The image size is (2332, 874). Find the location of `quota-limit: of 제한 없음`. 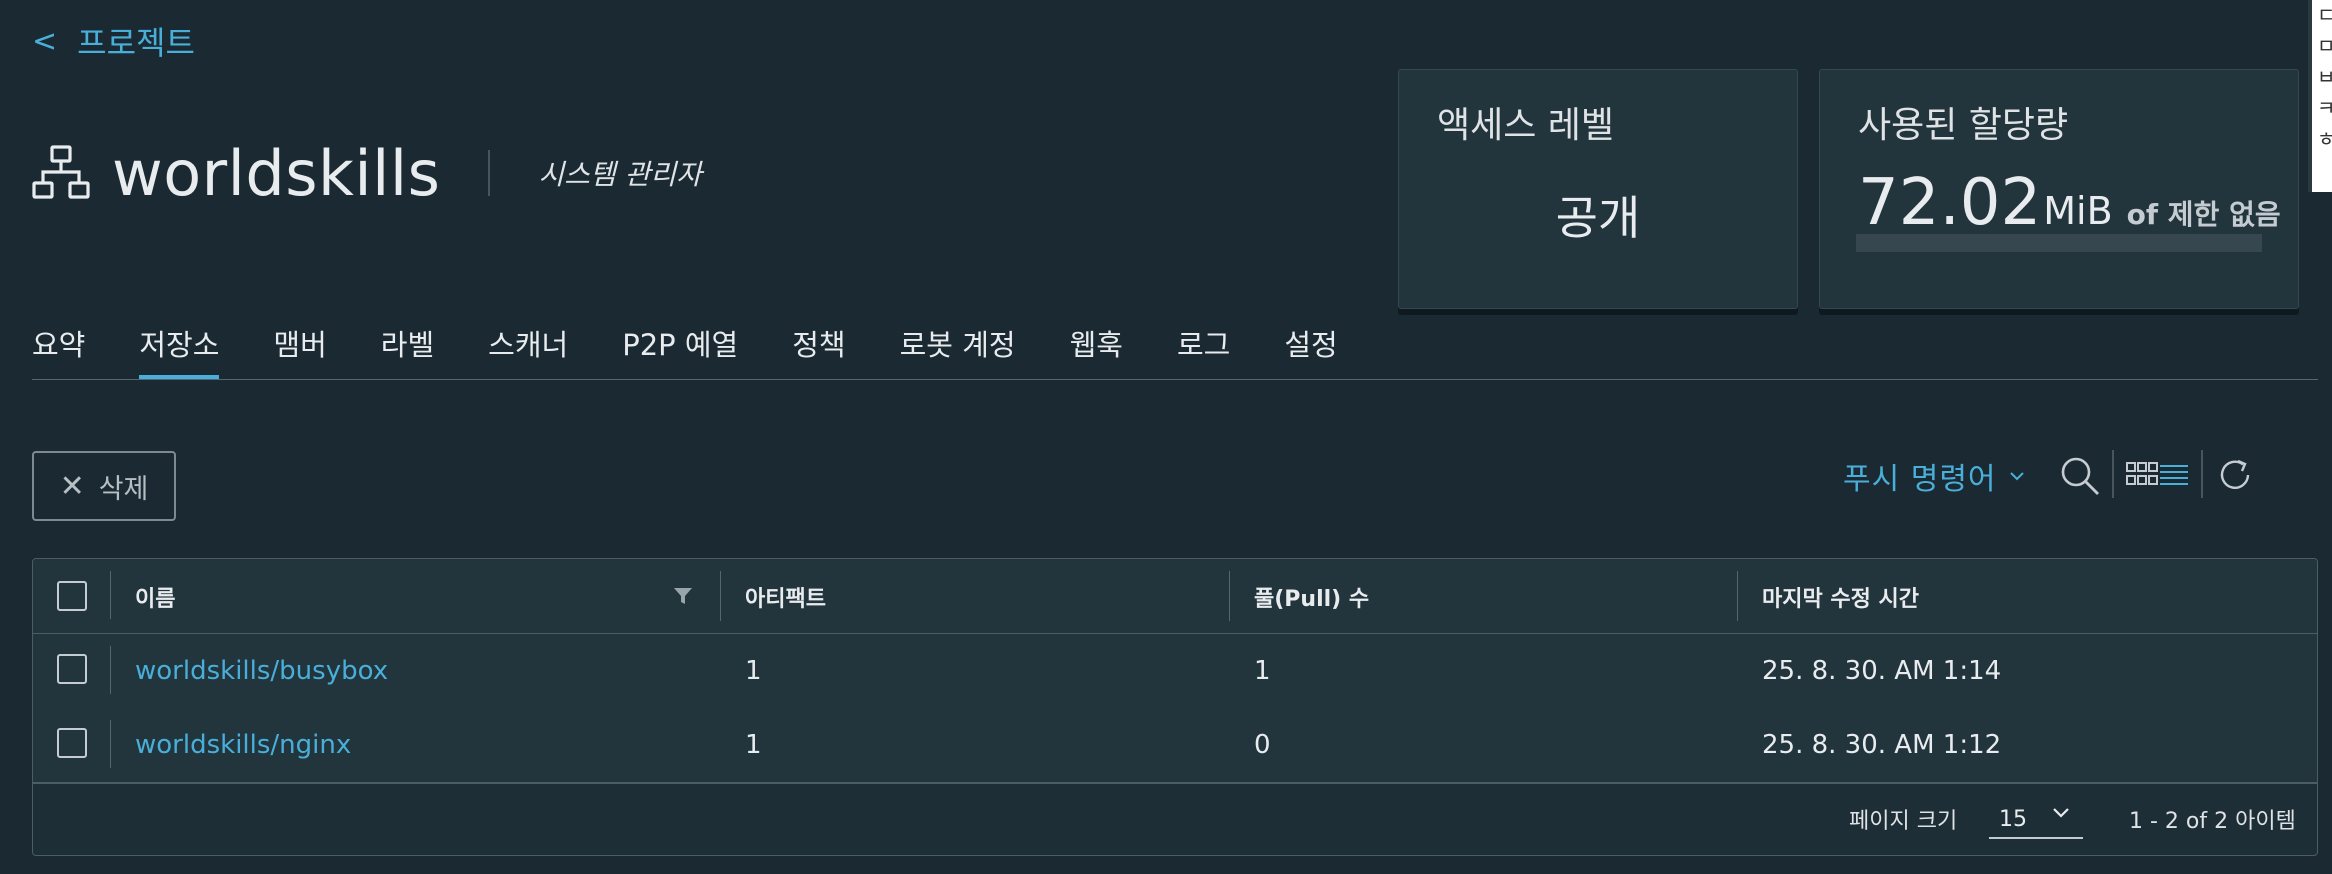

quota-limit: of 제한 없음 is located at coordinates (2203, 214).